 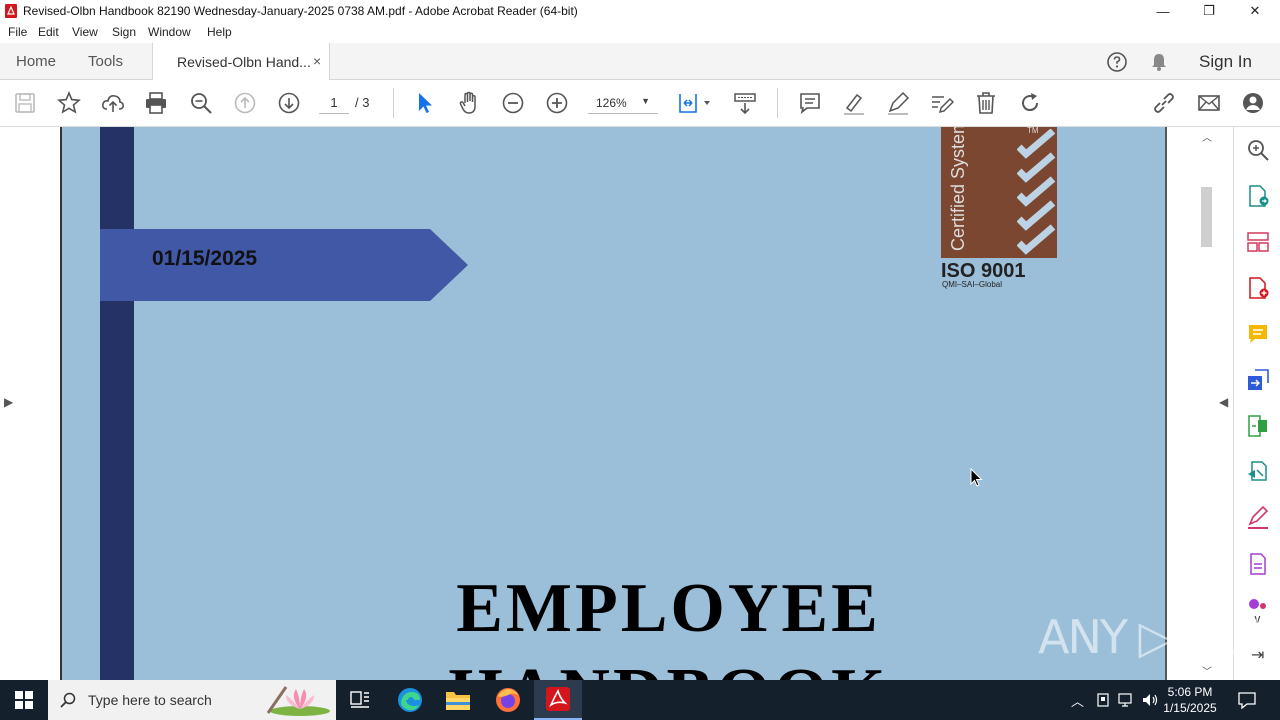 What do you see at coordinates (201, 103) in the screenshot?
I see `zoom-search-icon` at bounding box center [201, 103].